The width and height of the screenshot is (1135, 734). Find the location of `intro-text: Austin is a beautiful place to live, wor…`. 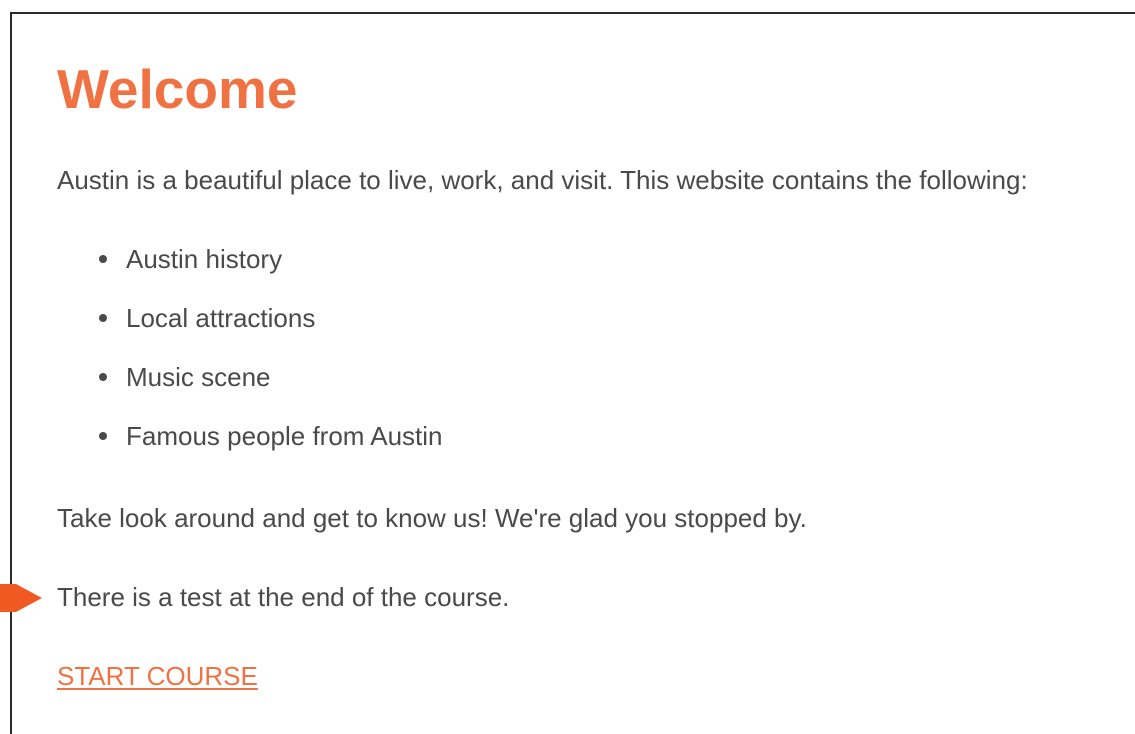

intro-text: Austin is a beautiful place to live, wor… is located at coordinates (542, 180).